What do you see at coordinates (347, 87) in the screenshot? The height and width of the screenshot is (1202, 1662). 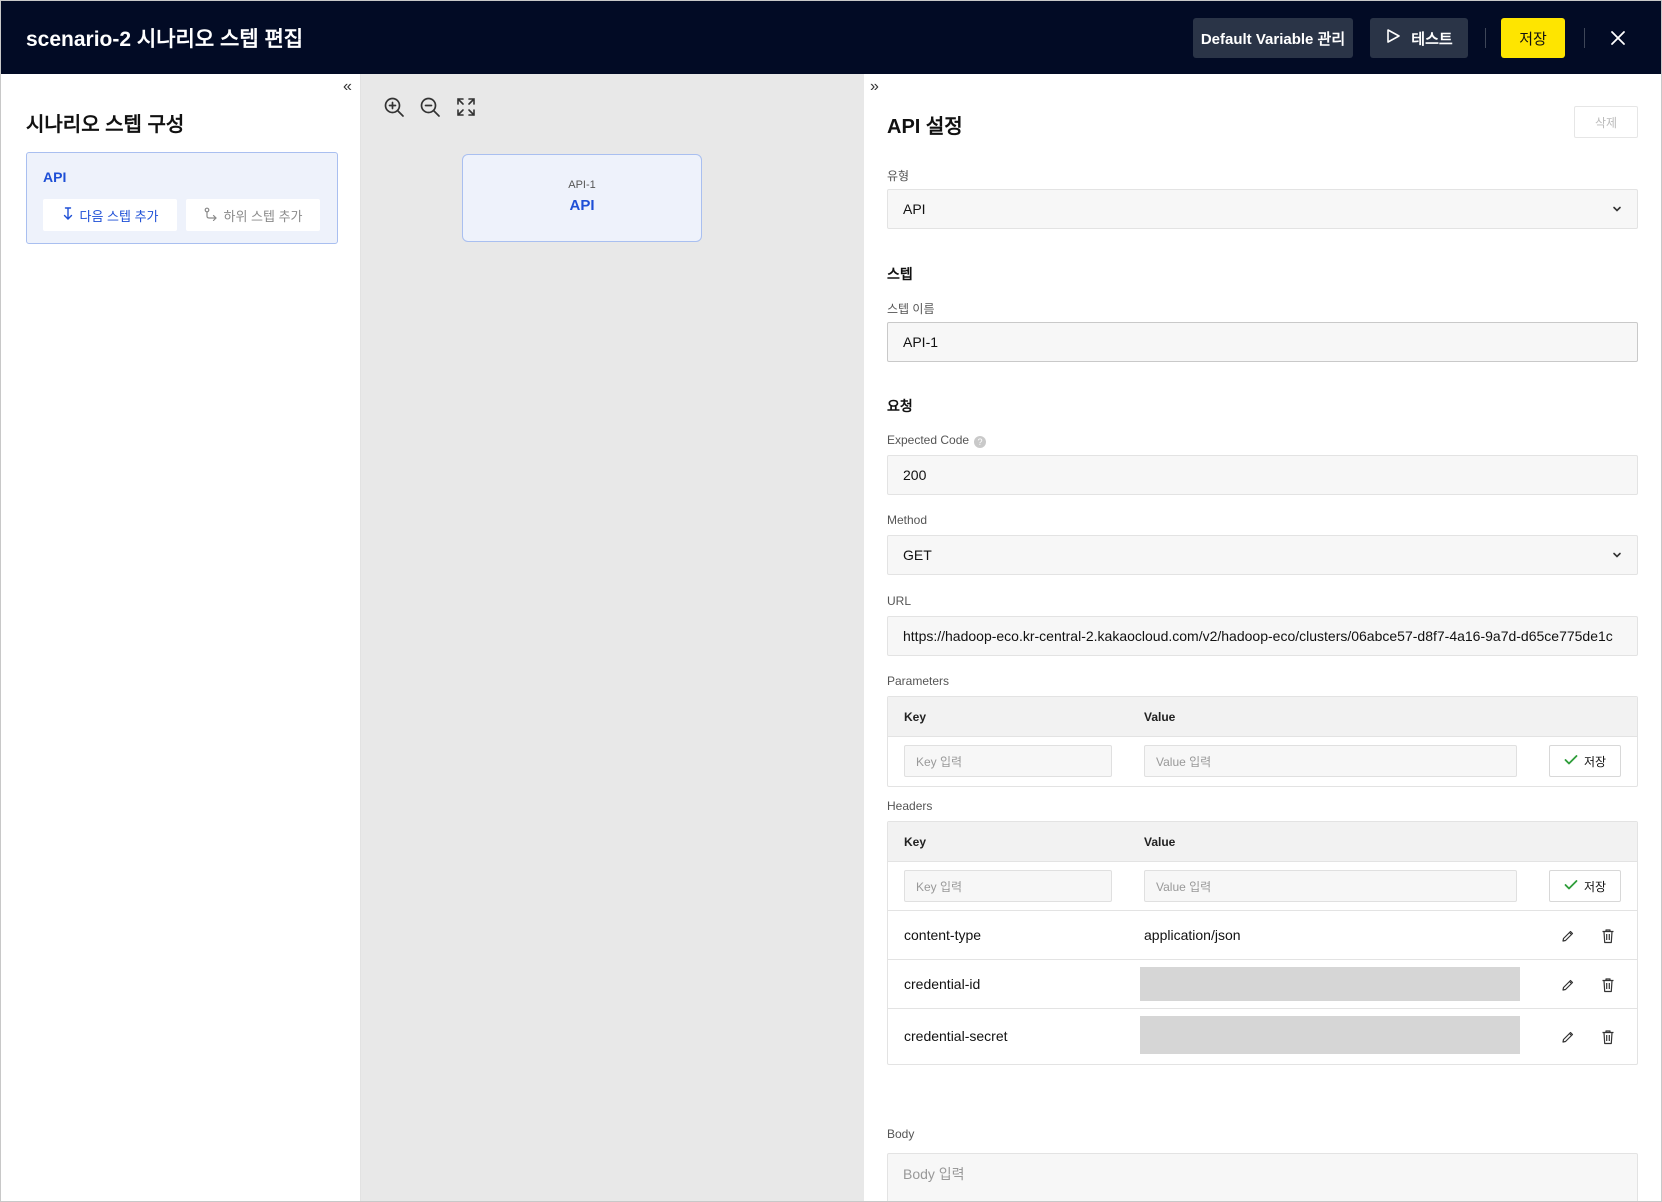 I see `collapse-panel-button: «` at bounding box center [347, 87].